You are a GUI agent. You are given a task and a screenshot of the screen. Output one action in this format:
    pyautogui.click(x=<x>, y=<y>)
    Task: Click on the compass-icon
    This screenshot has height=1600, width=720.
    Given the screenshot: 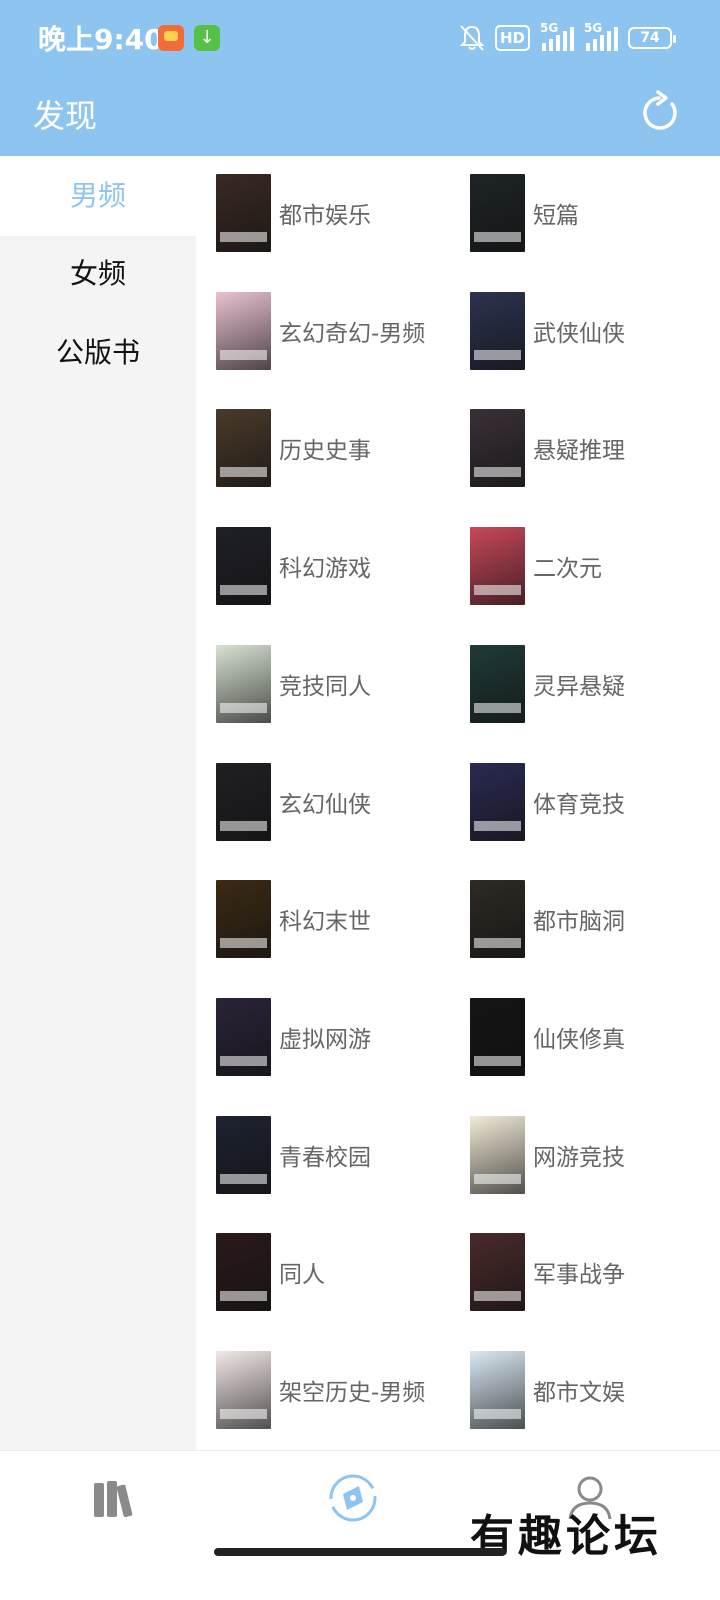 What is the action you would take?
    pyautogui.click(x=353, y=1498)
    